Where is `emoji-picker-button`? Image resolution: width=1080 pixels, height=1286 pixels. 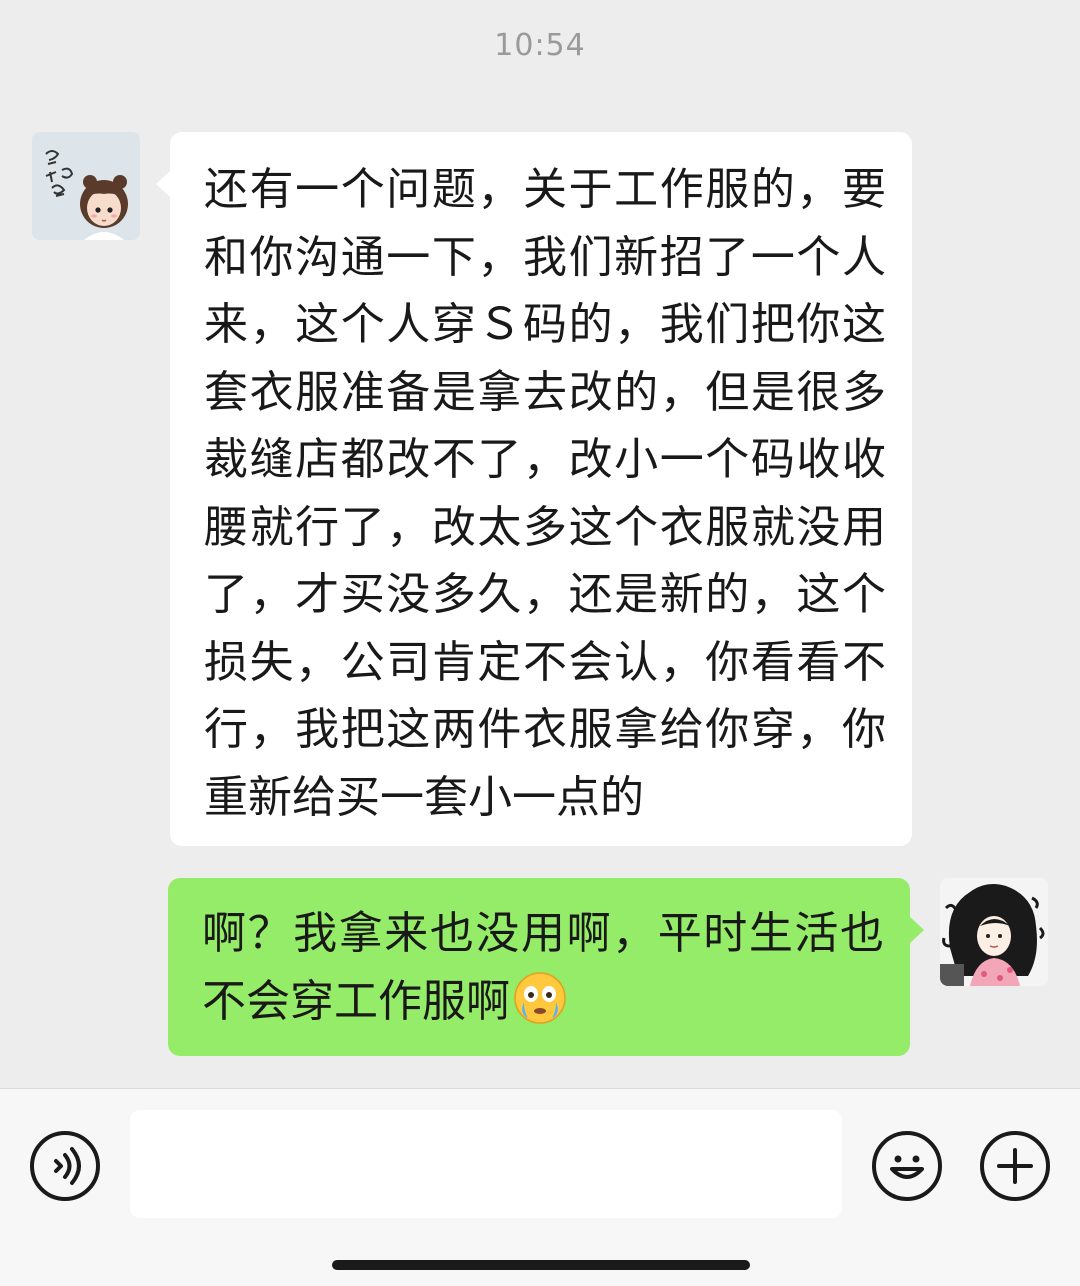
emoji-picker-button is located at coordinates (907, 1166).